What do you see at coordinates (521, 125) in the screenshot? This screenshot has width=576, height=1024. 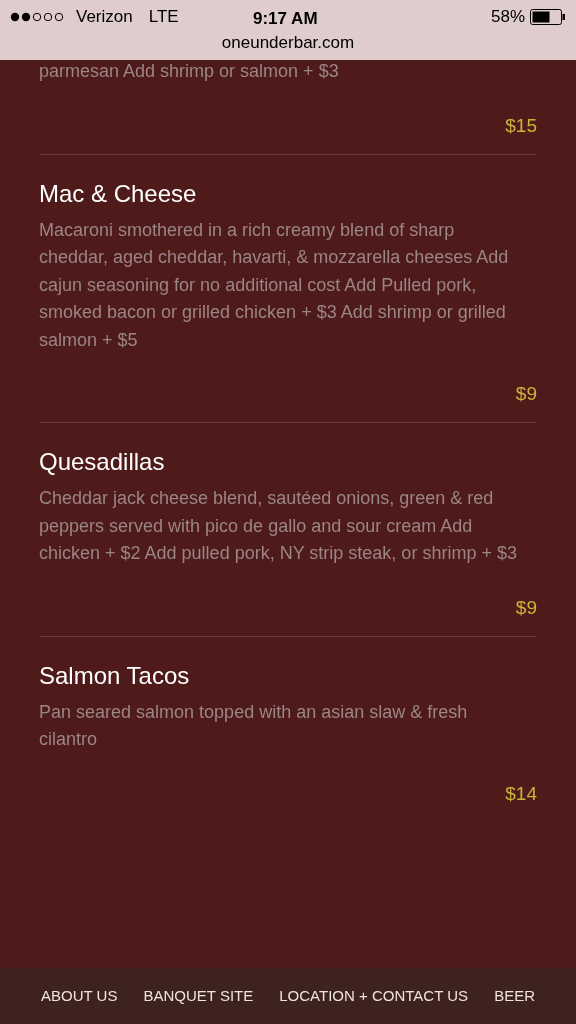 I see `dish-price: $15` at bounding box center [521, 125].